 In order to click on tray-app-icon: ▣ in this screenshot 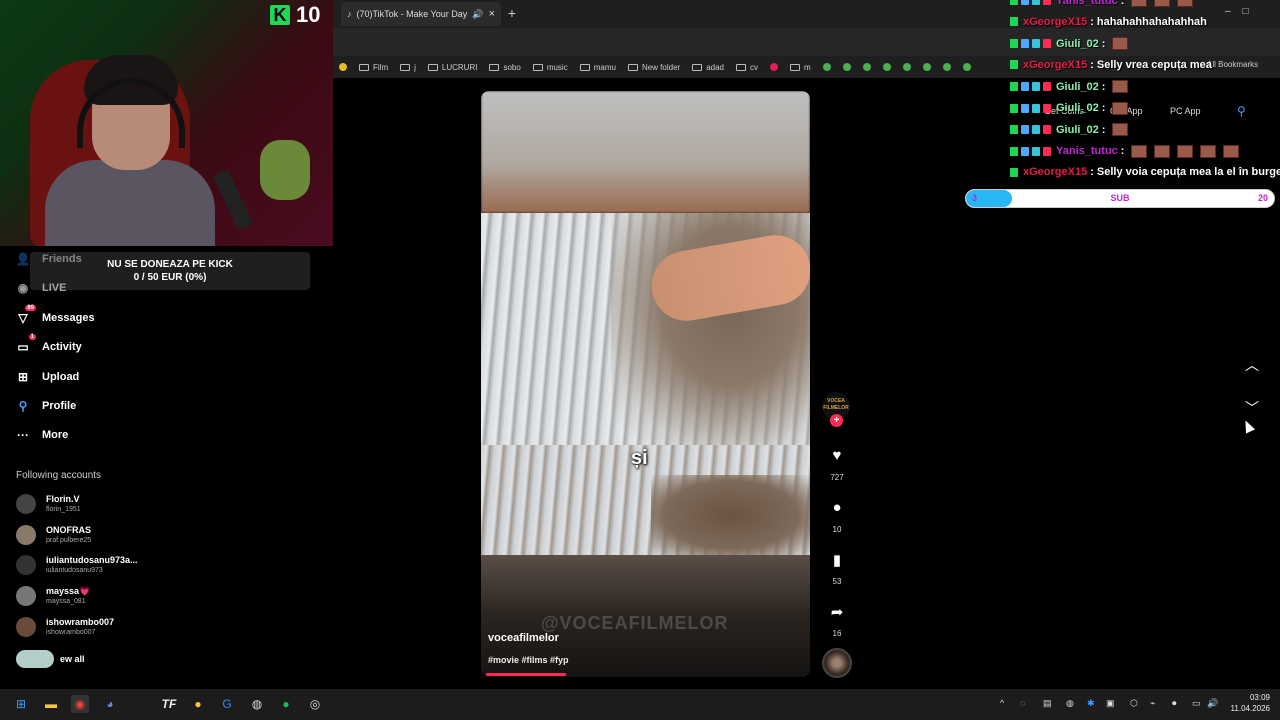, I will do `click(1110, 703)`.